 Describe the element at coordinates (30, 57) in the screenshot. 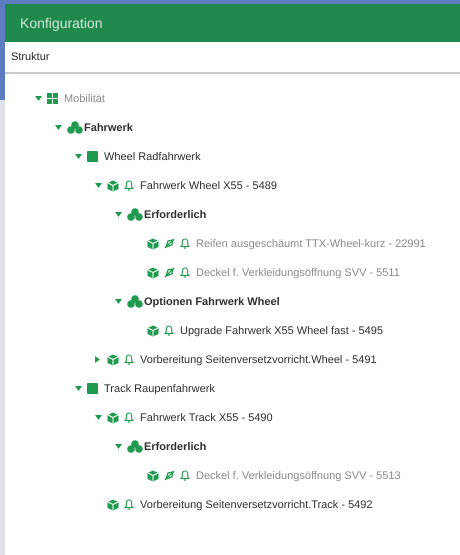

I see `panel-title: Struktur` at that location.